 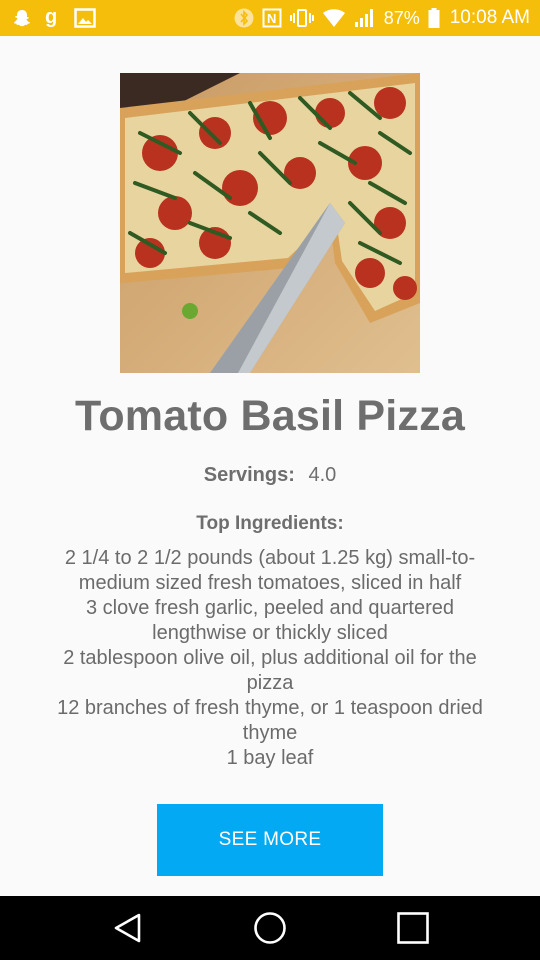 I want to click on recents-button, so click(x=413, y=928).